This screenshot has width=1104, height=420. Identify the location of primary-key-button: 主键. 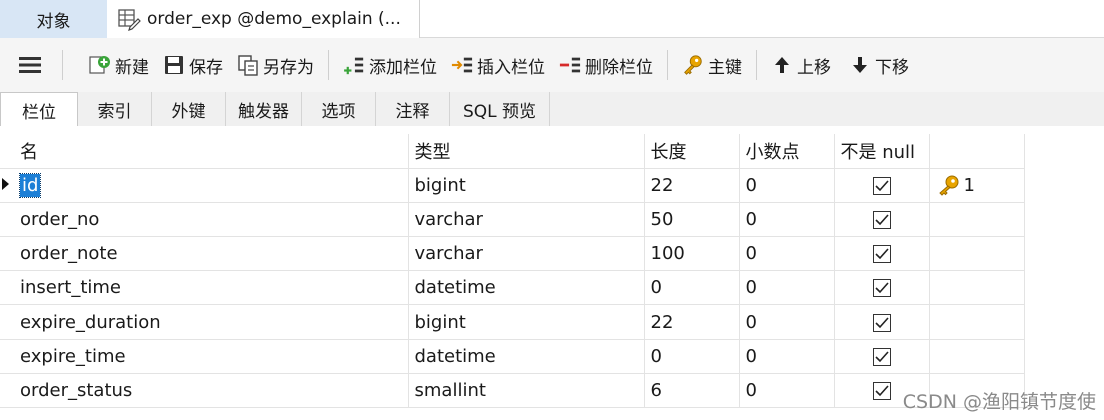
(712, 65).